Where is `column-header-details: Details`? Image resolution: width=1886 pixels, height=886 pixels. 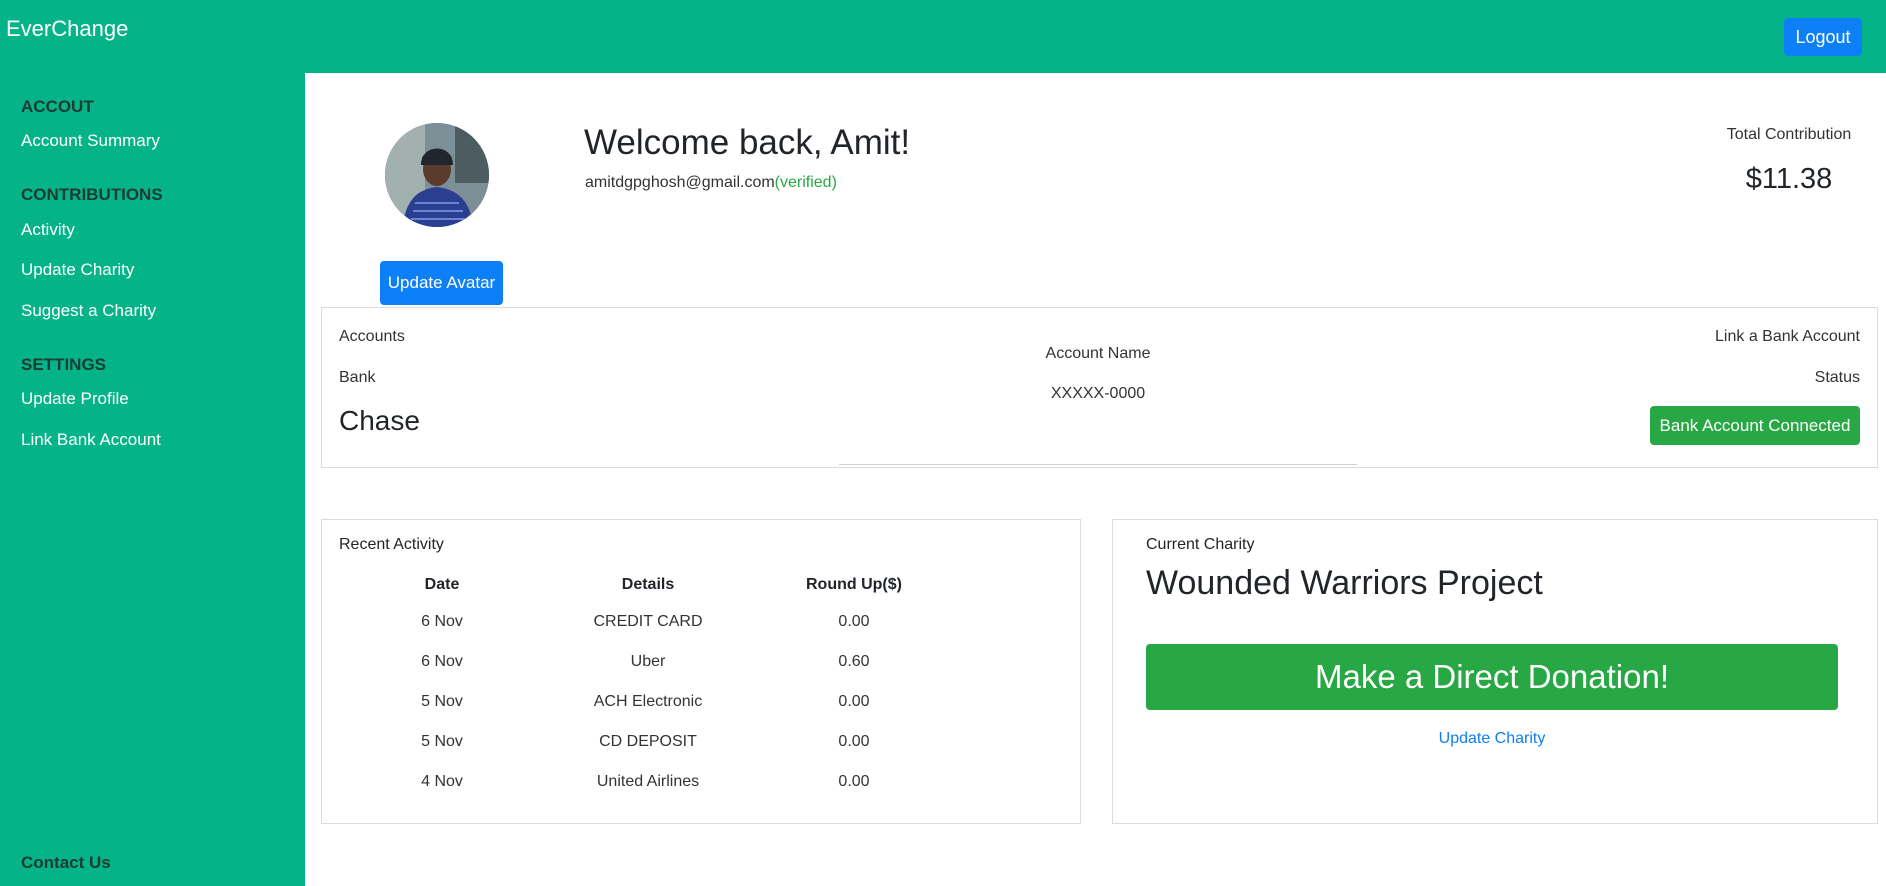 column-header-details: Details is located at coordinates (648, 584).